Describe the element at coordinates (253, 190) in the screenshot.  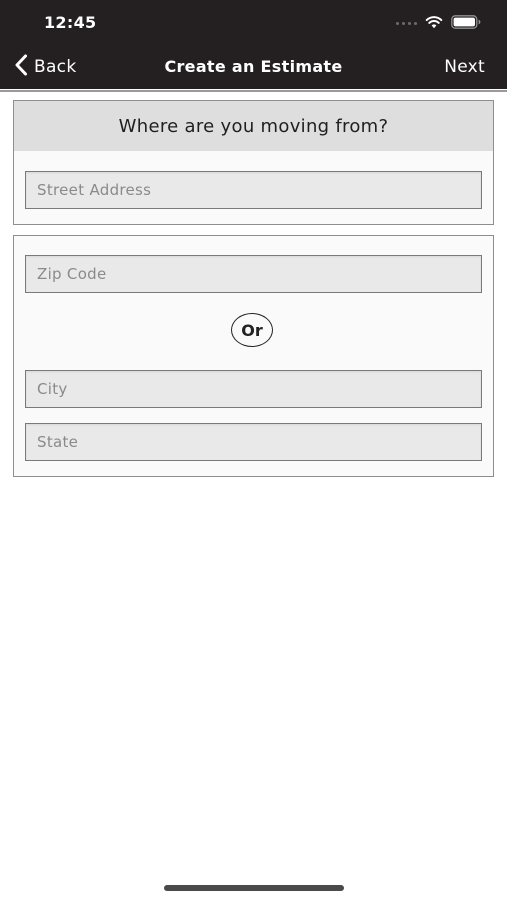
I see `street-address-input` at that location.